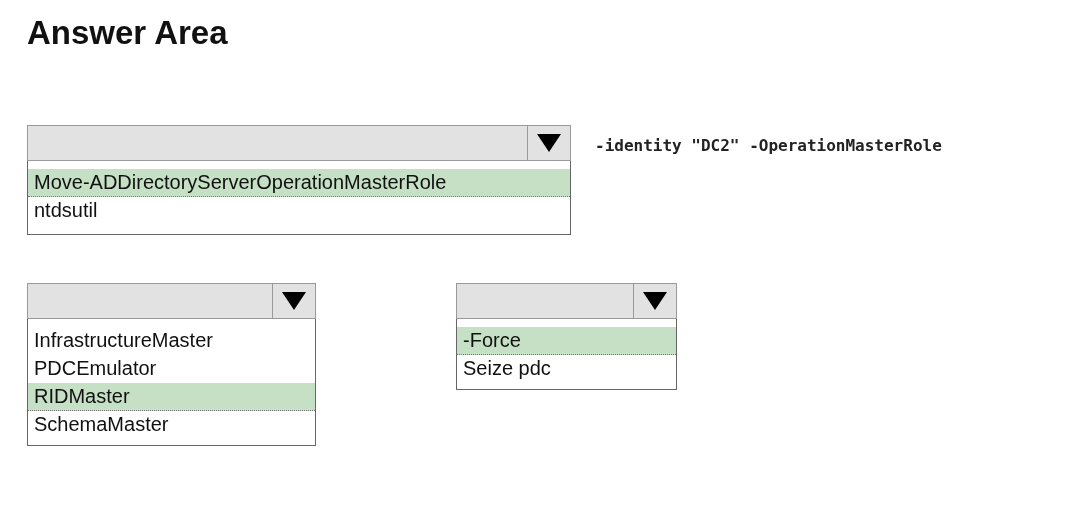 Image resolution: width=1083 pixels, height=524 pixels. I want to click on dropdown-option: InfrastructureMaster, so click(171, 341).